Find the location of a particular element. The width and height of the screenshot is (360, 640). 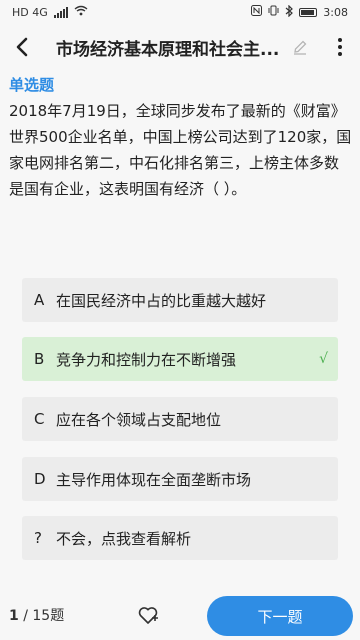

option-b: B 竞争力和控制力在不断增强 √ is located at coordinates (180, 359).